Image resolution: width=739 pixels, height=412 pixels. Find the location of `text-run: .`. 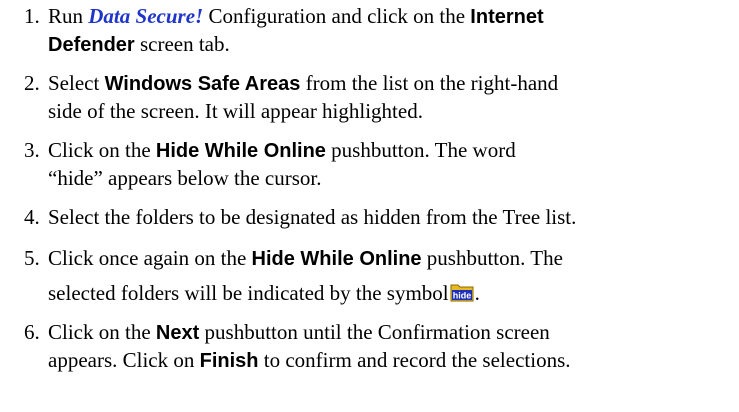

text-run: . is located at coordinates (477, 293).